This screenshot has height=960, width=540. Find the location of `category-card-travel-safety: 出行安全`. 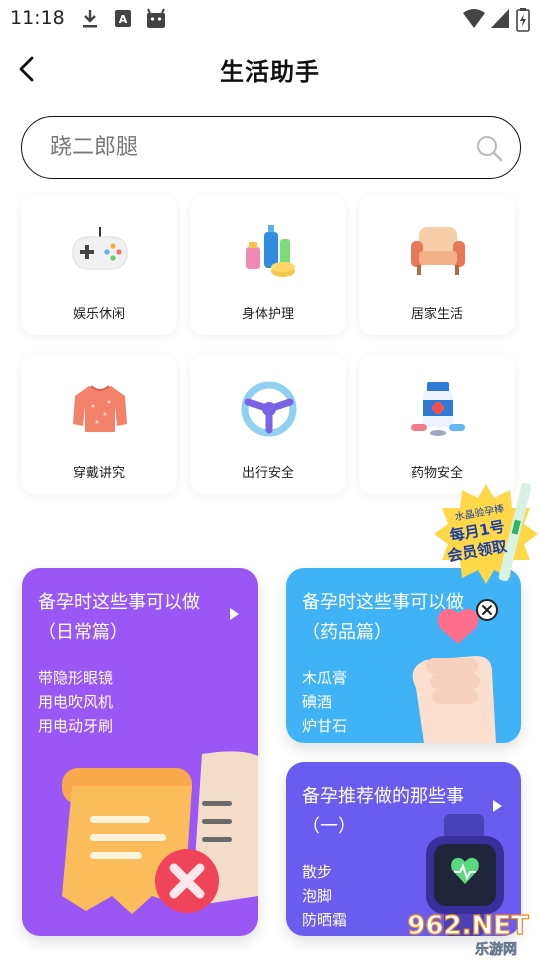

category-card-travel-safety: 出行安全 is located at coordinates (268, 424).